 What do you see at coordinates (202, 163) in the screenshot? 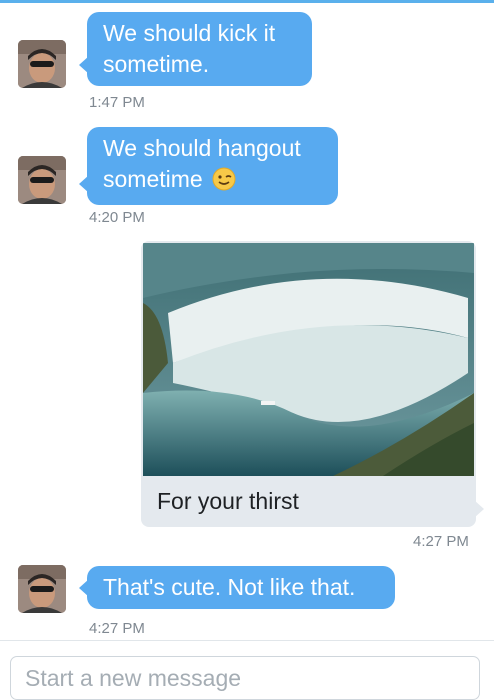
I see `message-text: We should hangout sometime` at bounding box center [202, 163].